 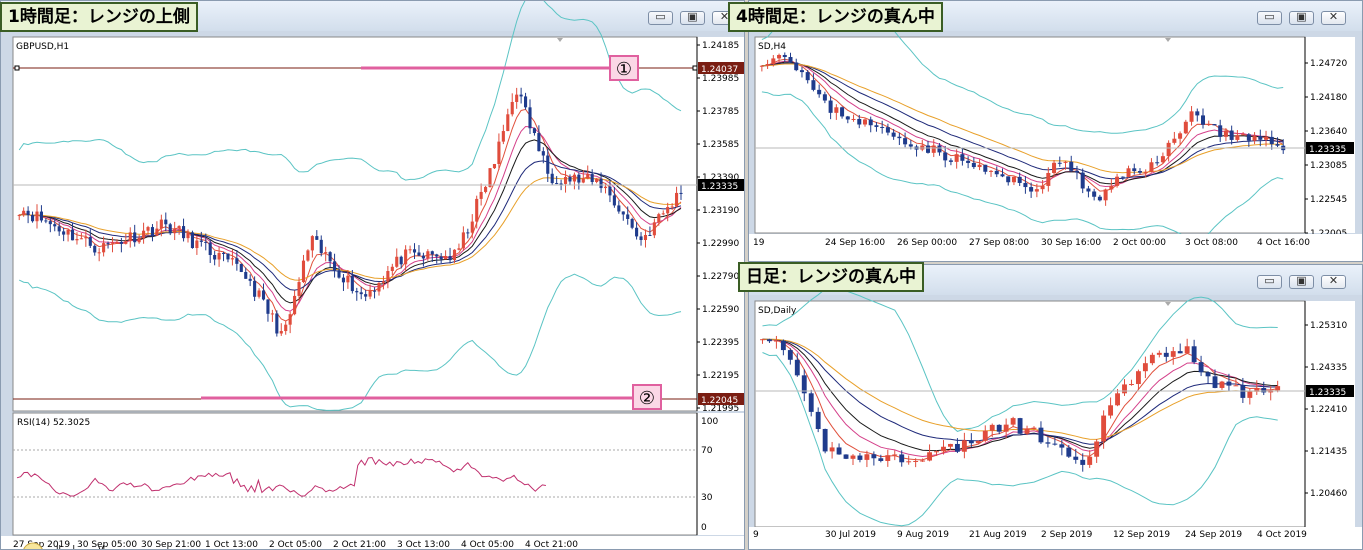 What do you see at coordinates (355, 474) in the screenshot?
I see `rsi-plot-area` at bounding box center [355, 474].